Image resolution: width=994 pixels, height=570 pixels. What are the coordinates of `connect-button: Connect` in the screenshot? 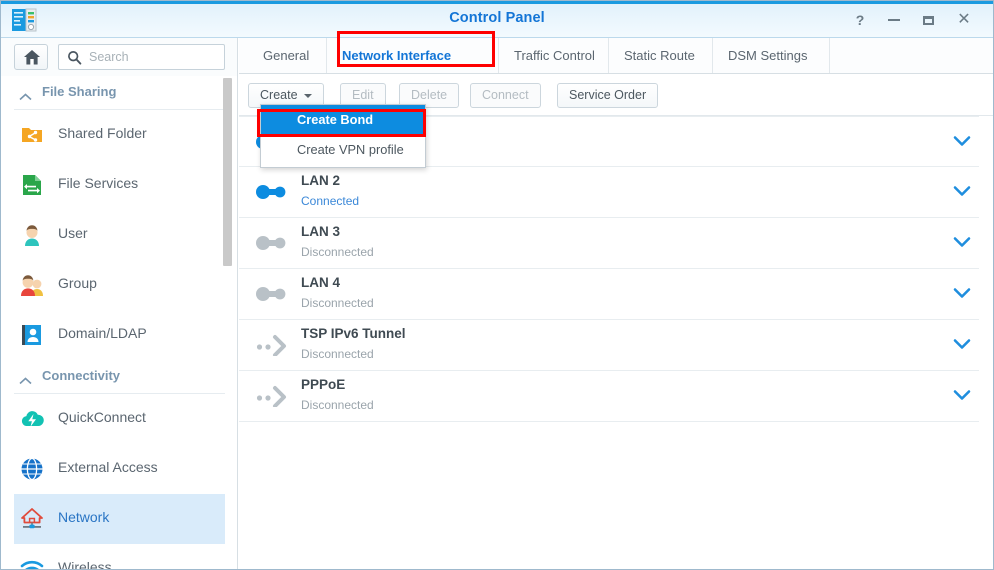 It's located at (505, 95).